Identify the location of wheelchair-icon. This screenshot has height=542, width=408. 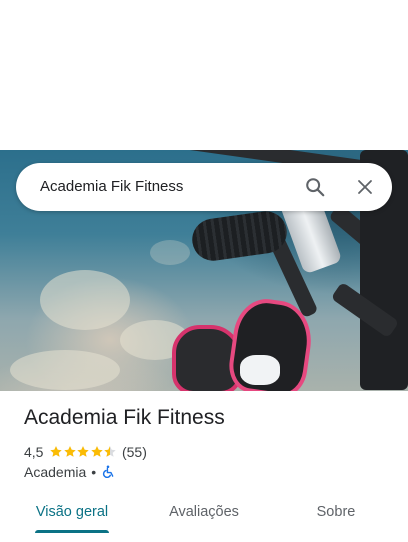
(108, 472).